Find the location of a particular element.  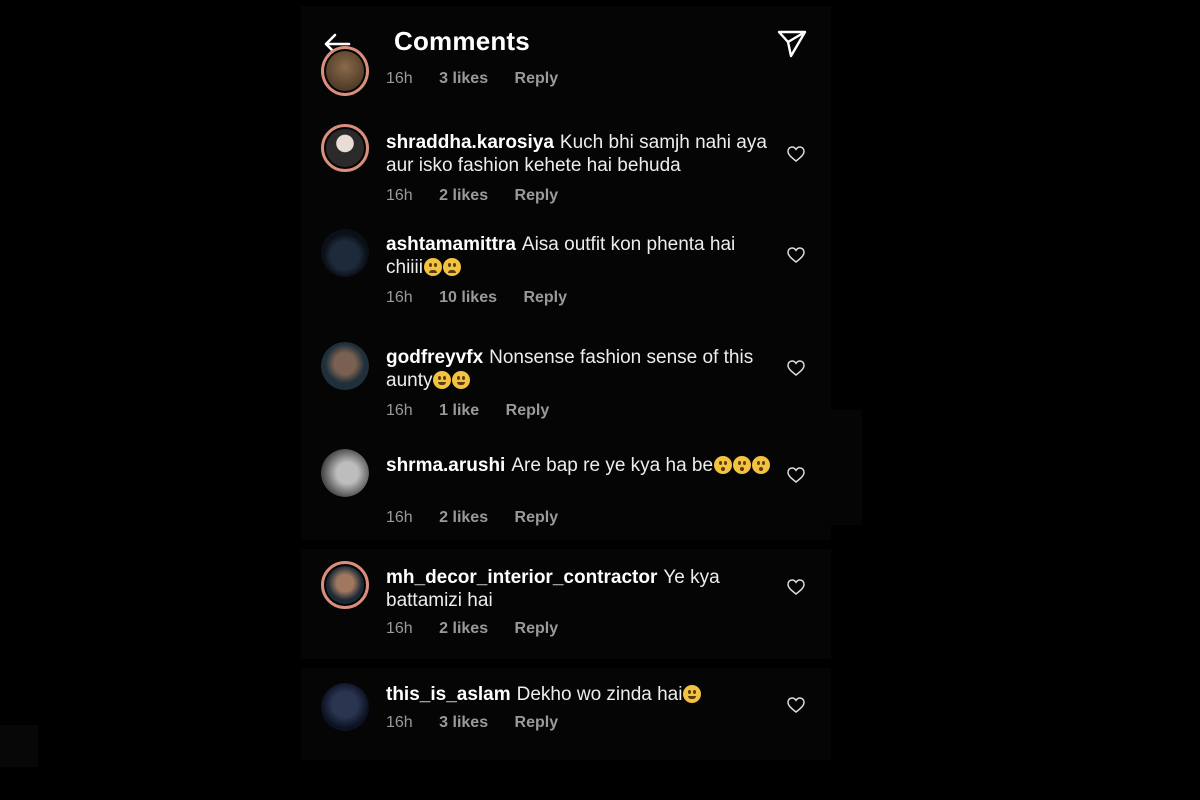

comment-username: godfreyvfx is located at coordinates (434, 357).